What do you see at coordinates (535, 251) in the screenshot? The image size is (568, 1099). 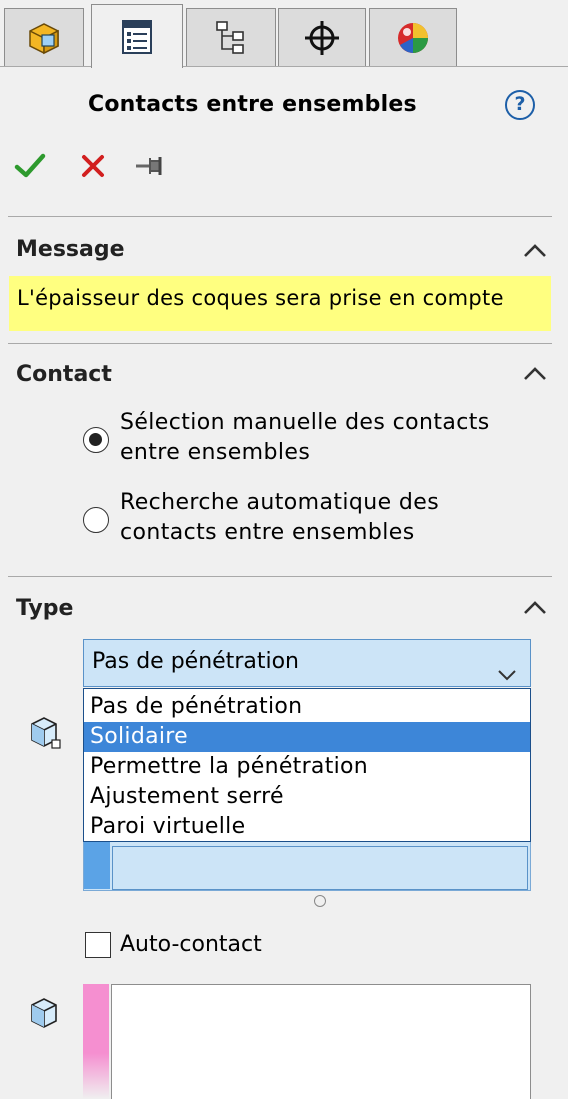 I see `collapse-message-chevron-icon` at bounding box center [535, 251].